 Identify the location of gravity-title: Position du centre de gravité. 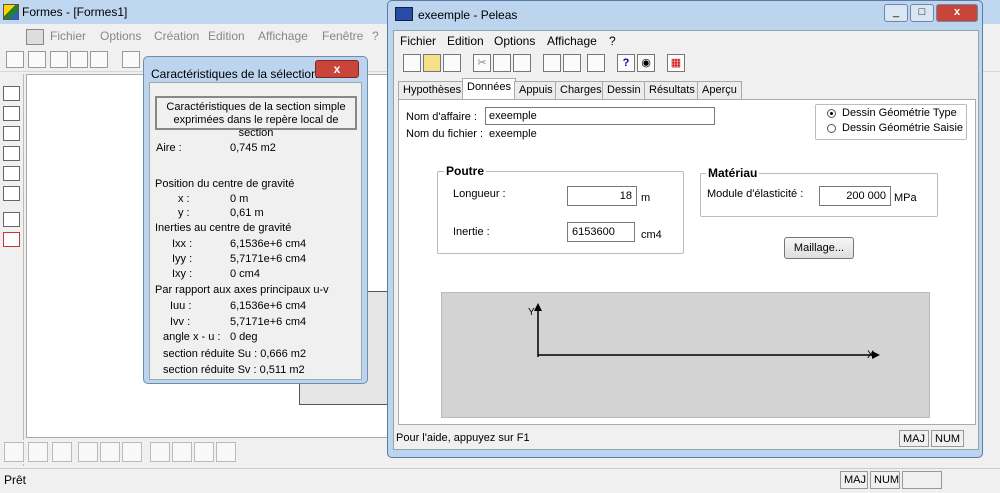
(225, 184).